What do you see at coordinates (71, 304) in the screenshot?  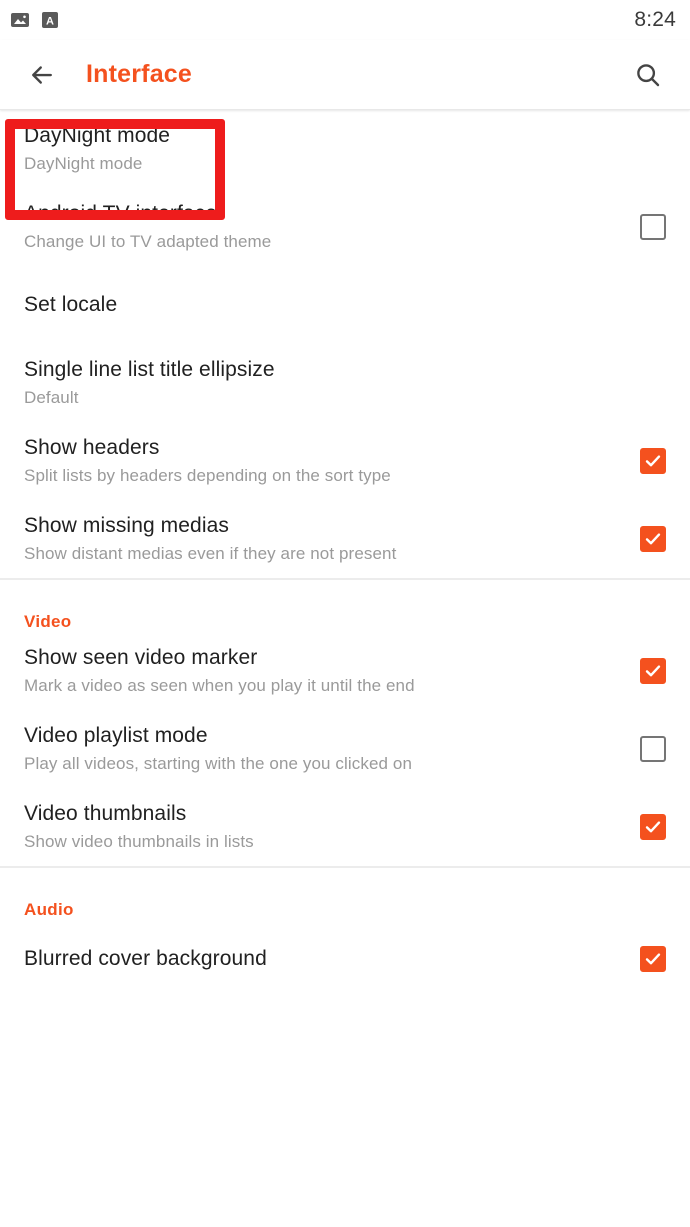 I see `row-title: Set locale` at bounding box center [71, 304].